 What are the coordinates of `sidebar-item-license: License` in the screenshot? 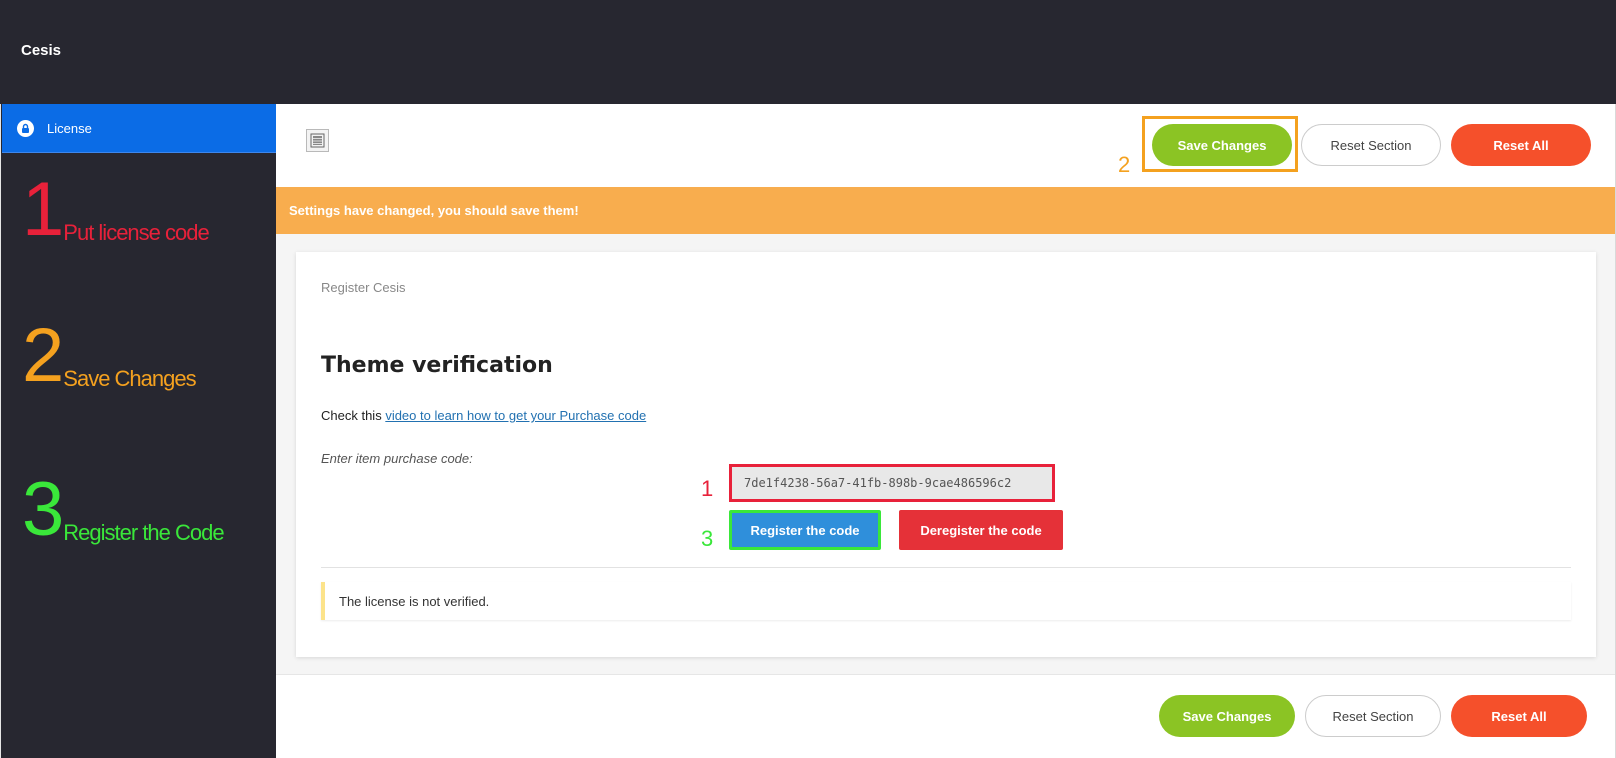 It's located at (139, 128).